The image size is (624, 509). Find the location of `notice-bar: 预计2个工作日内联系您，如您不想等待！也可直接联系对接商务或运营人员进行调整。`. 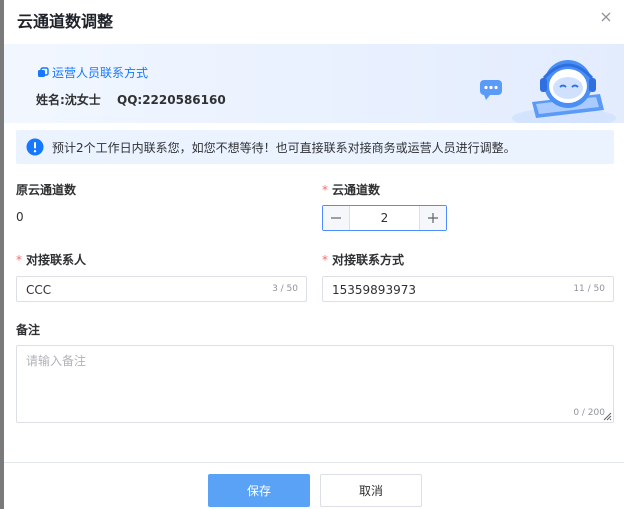

notice-bar: 预计2个工作日内联系您，如您不想等待！也可直接联系对接商务或运营人员进行调整。 is located at coordinates (315, 147).